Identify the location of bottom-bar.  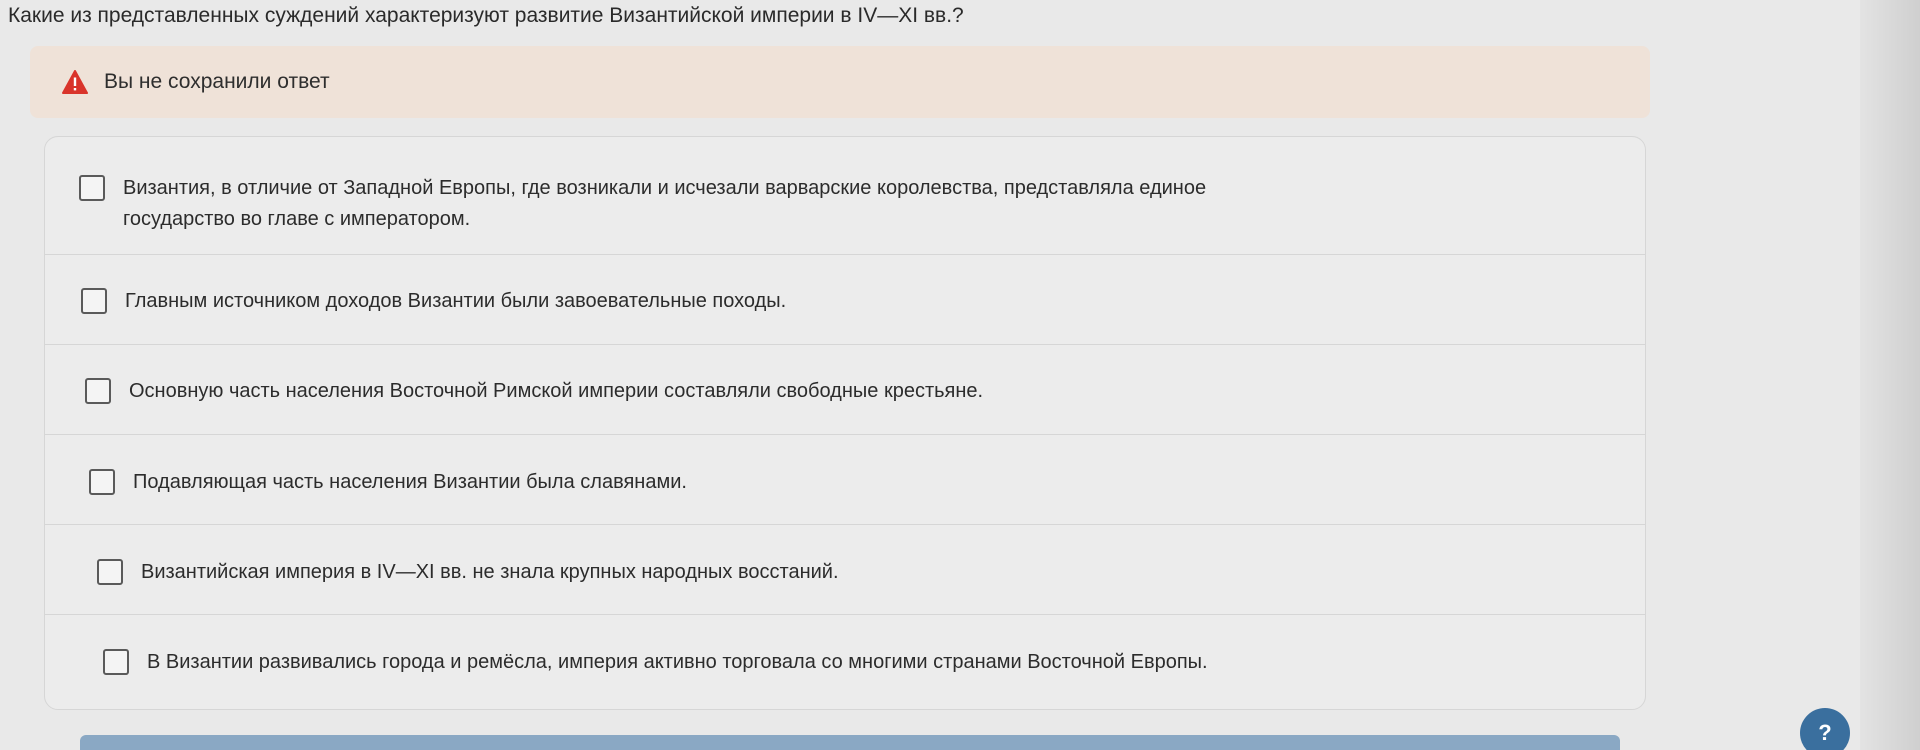
(850, 742).